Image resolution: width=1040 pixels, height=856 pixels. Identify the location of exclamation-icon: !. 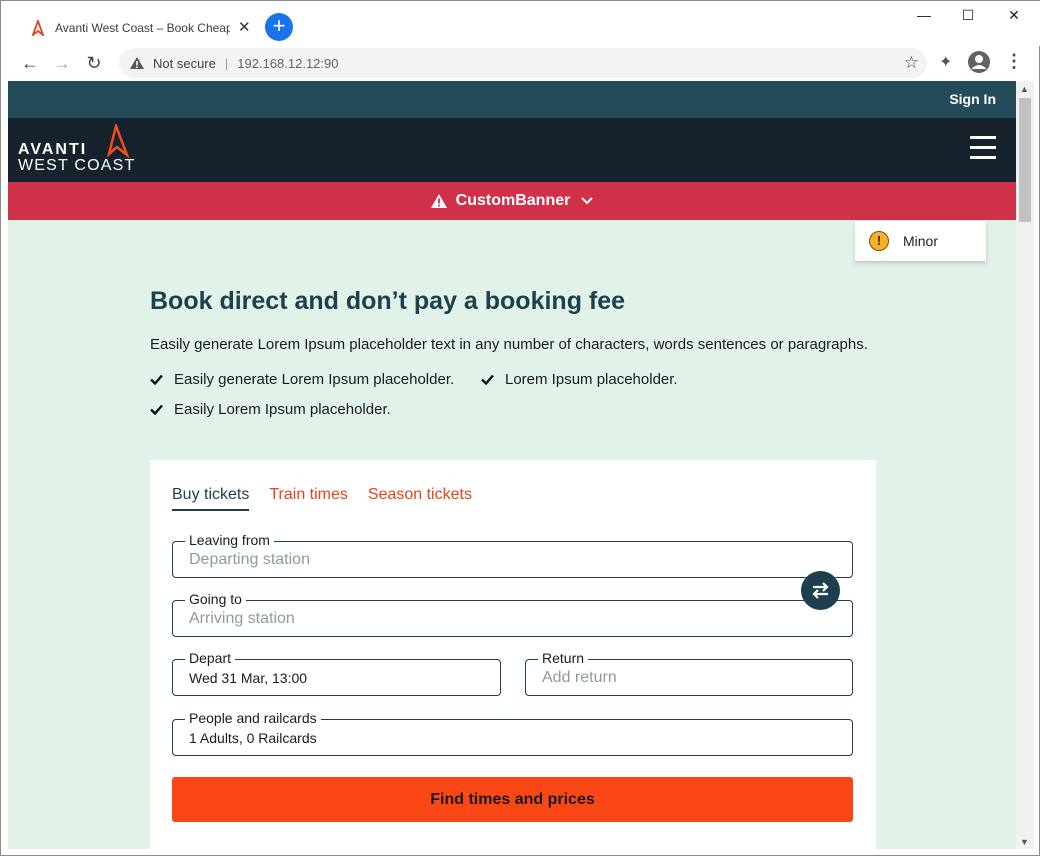
(879, 241).